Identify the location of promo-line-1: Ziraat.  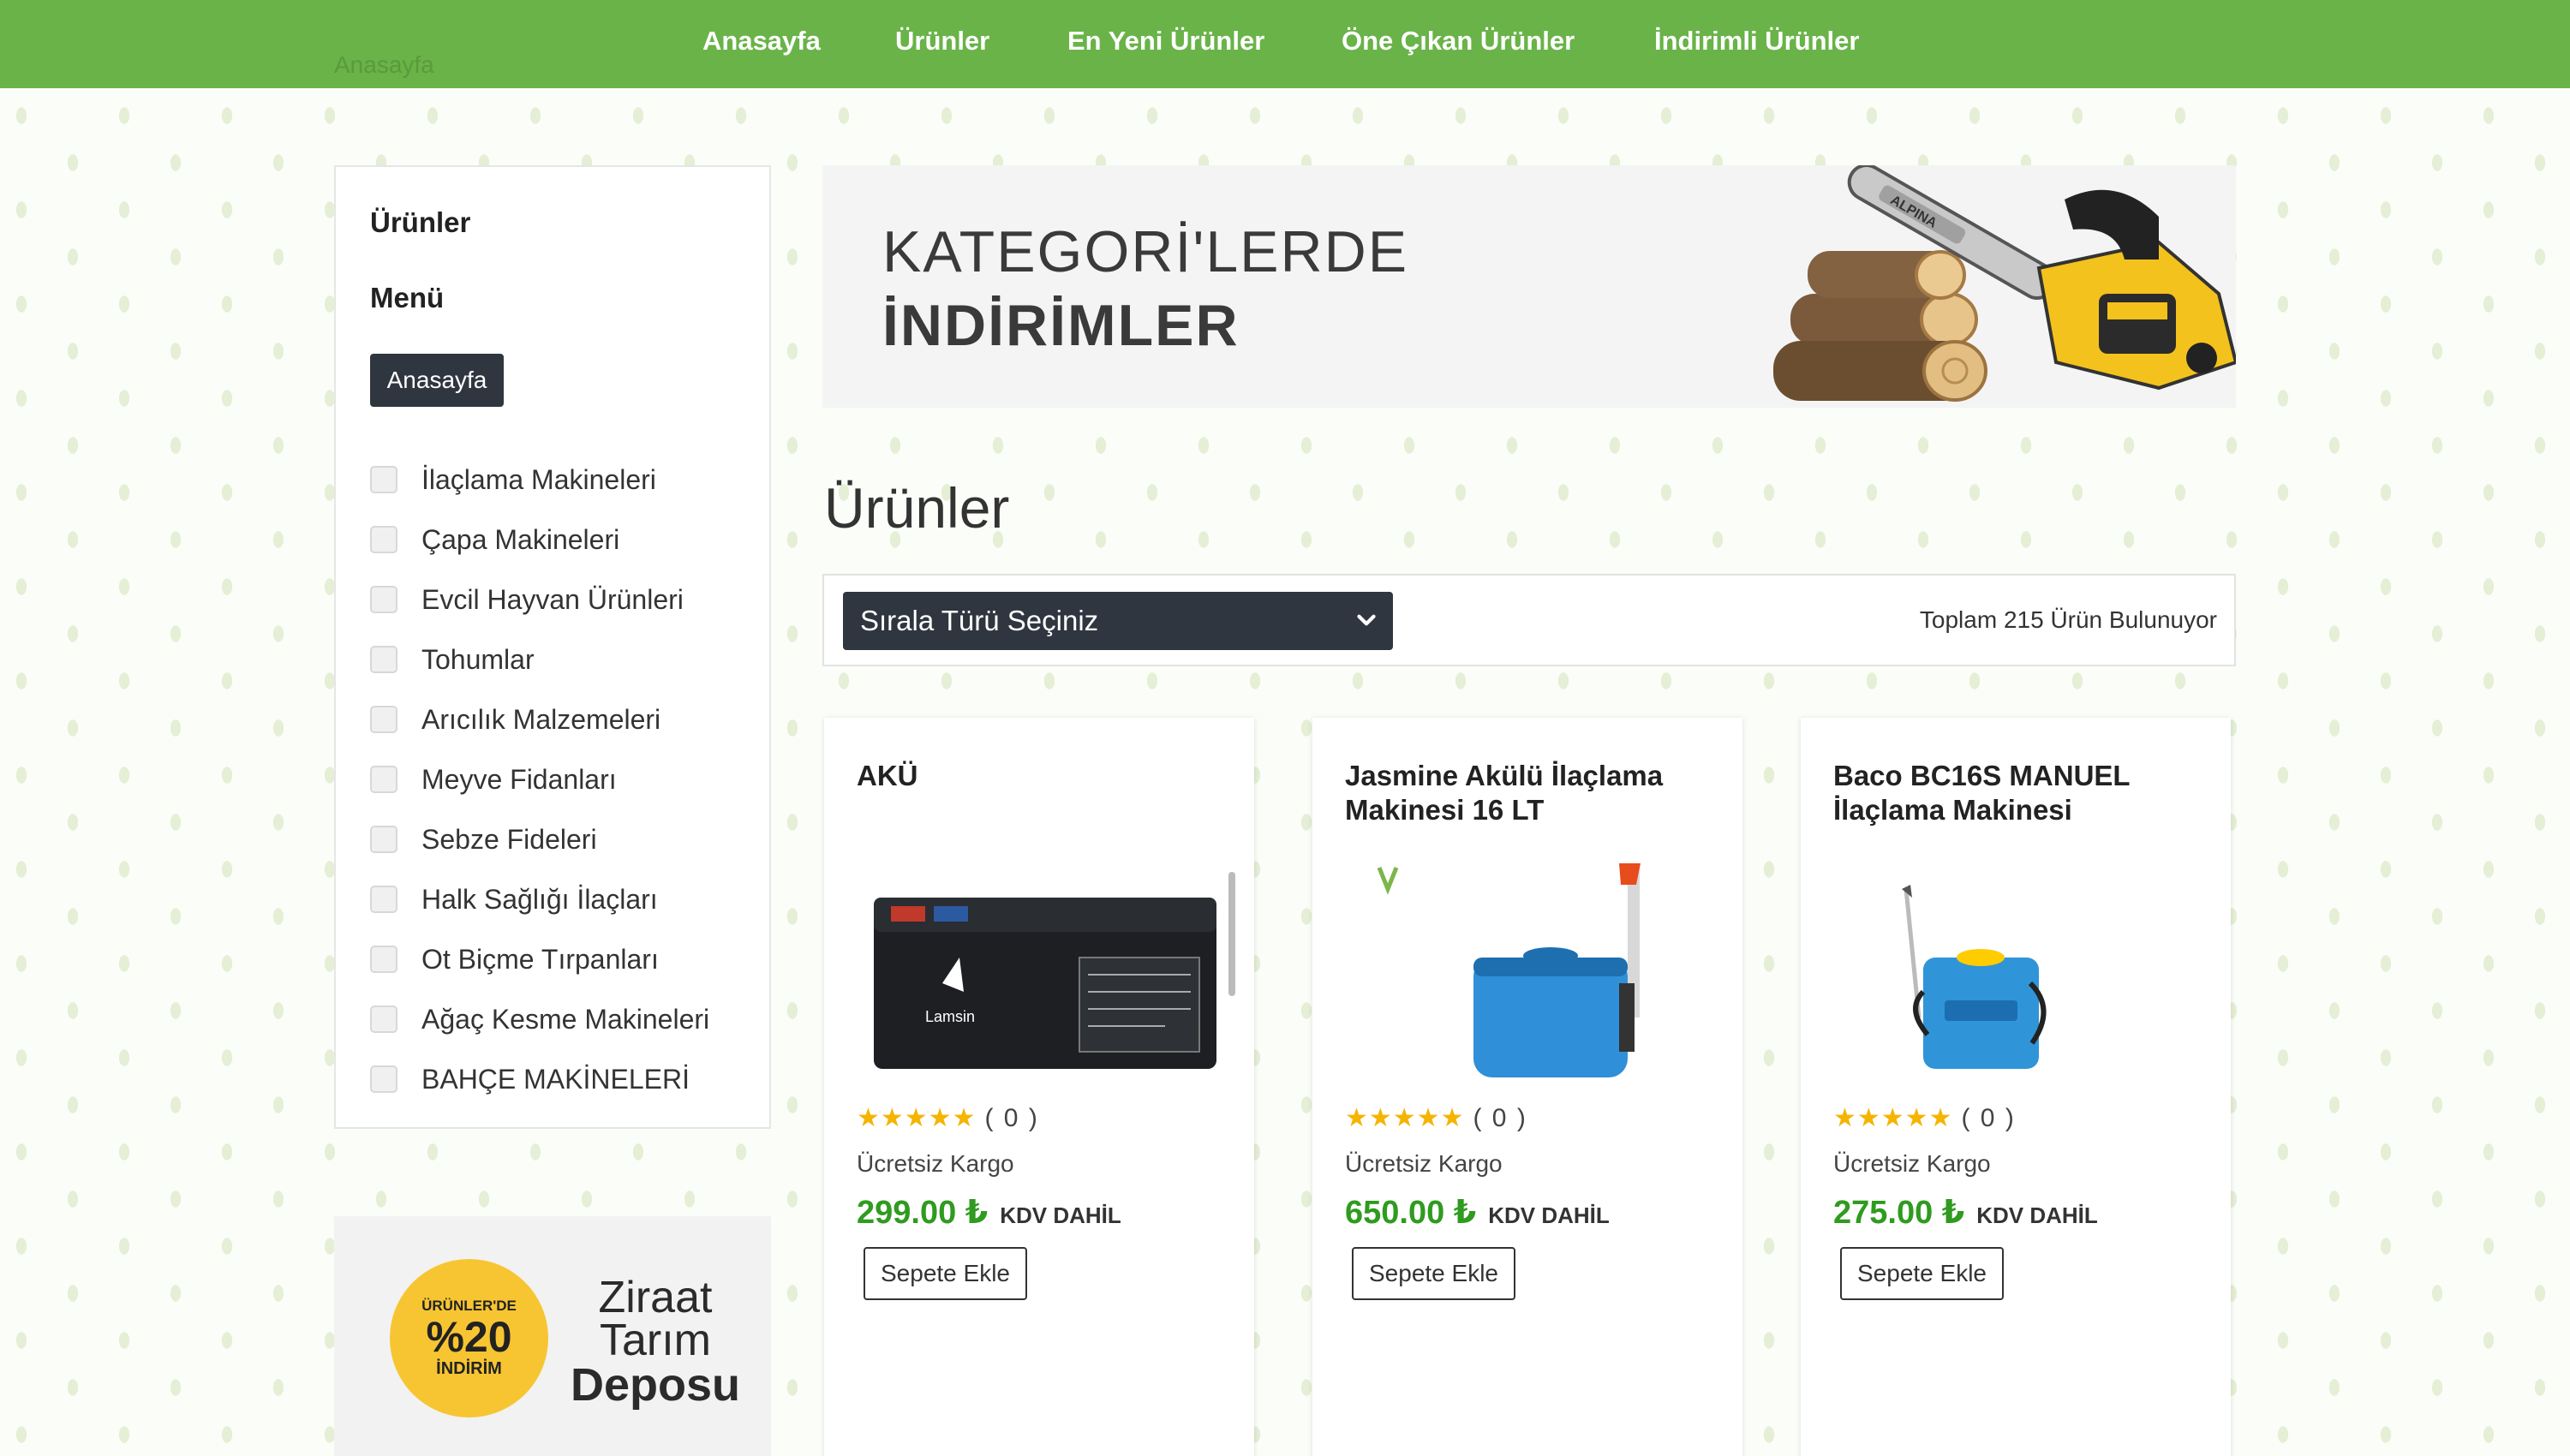
(655, 1297).